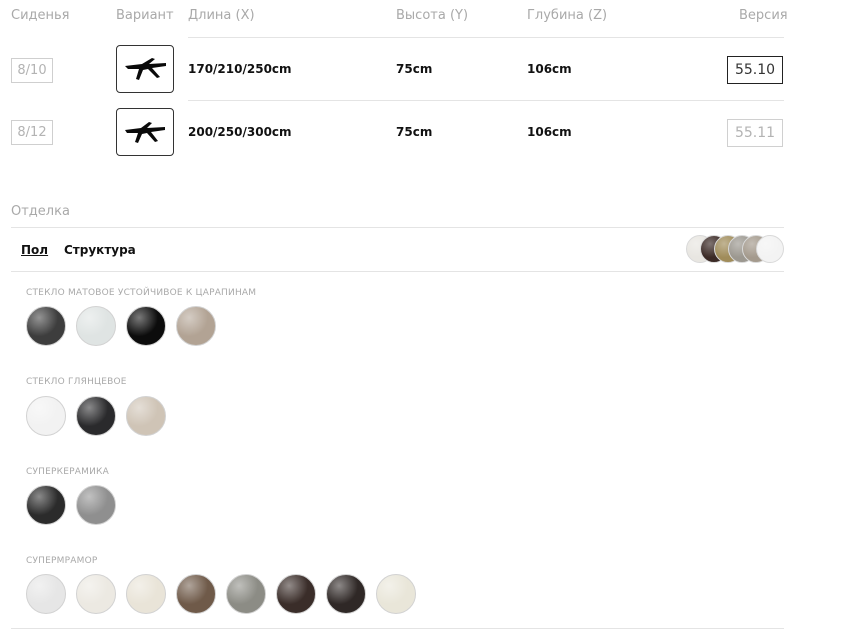 The height and width of the screenshot is (639, 864). Describe the element at coordinates (40, 15) in the screenshot. I see `header-seats: Сиденья` at that location.